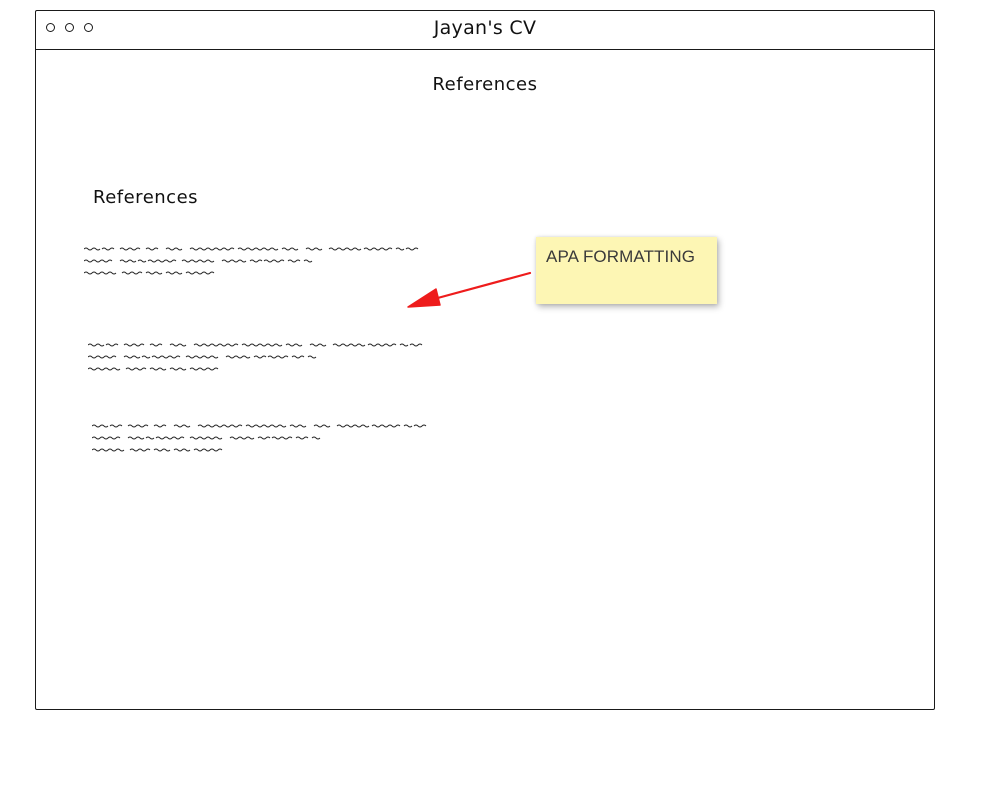  I want to click on references-heading: References, so click(146, 197).